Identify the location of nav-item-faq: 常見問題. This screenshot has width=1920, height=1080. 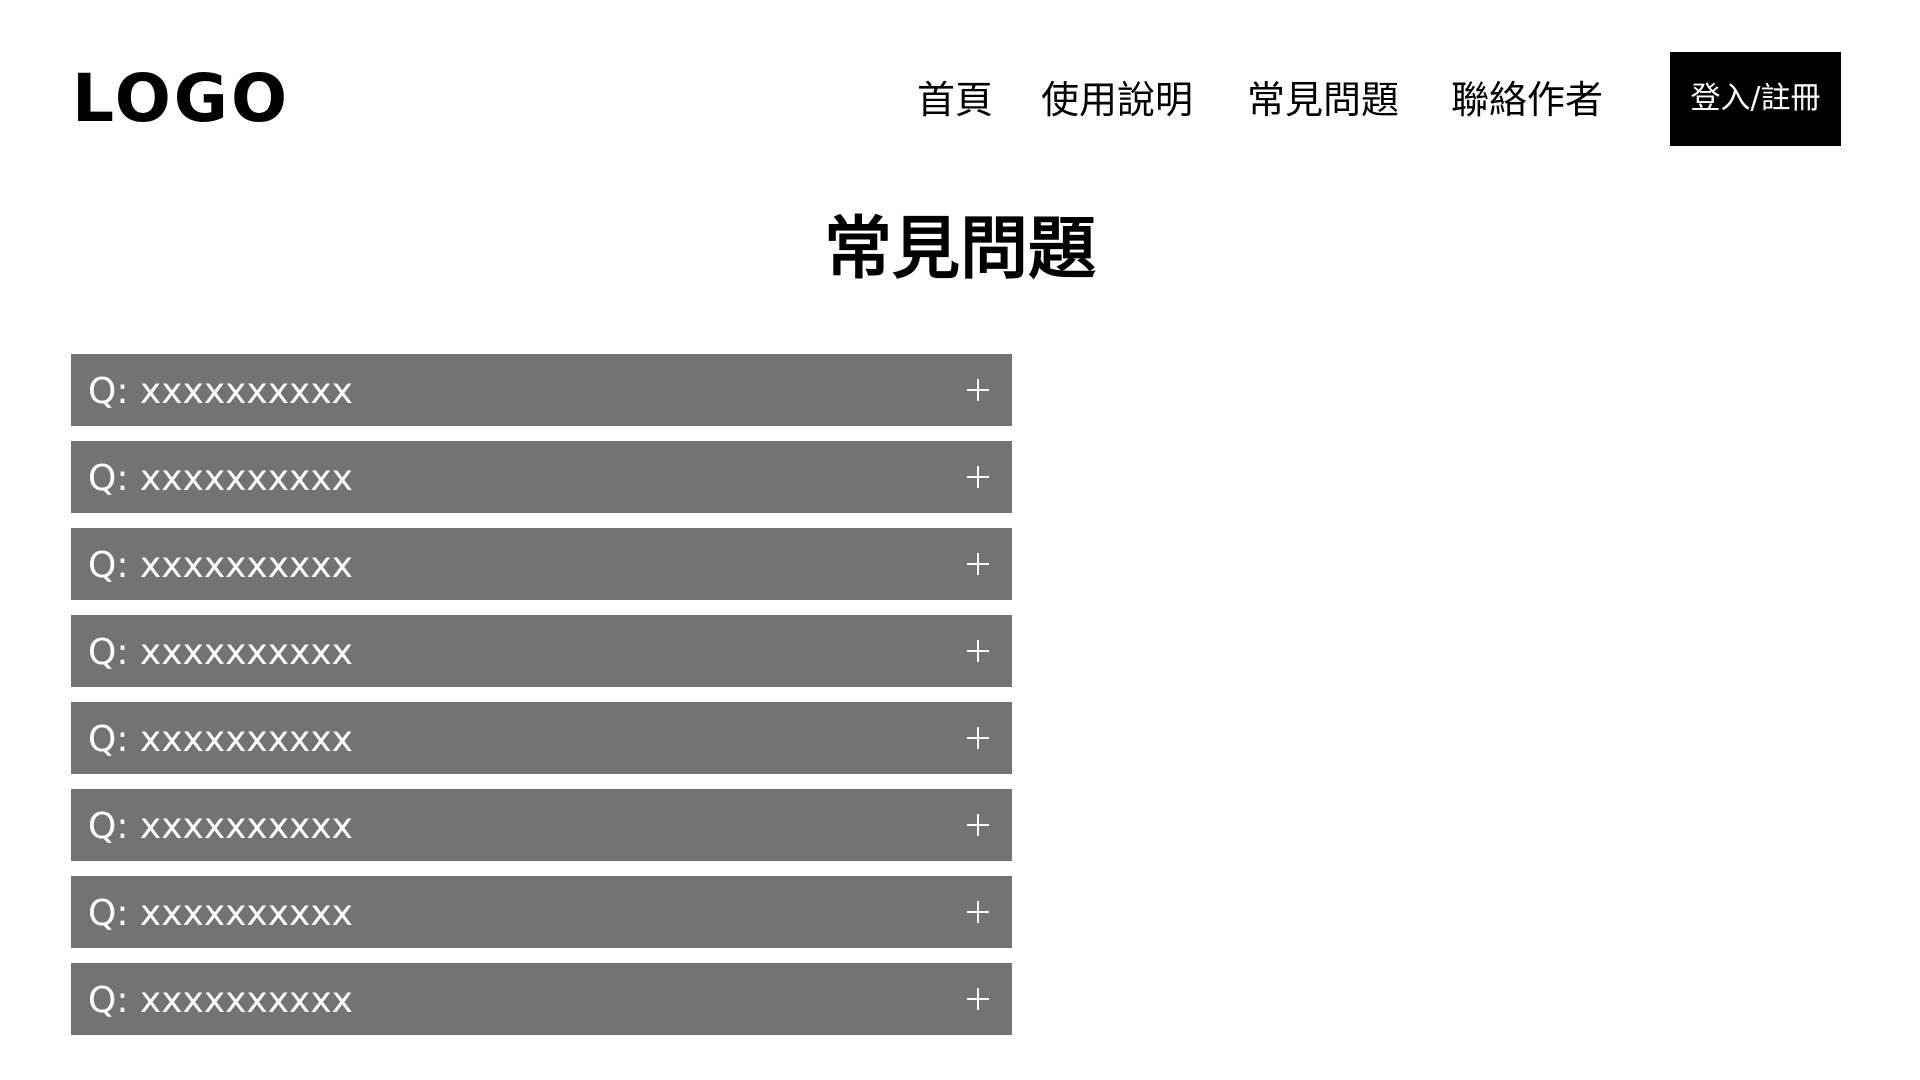
(1323, 100).